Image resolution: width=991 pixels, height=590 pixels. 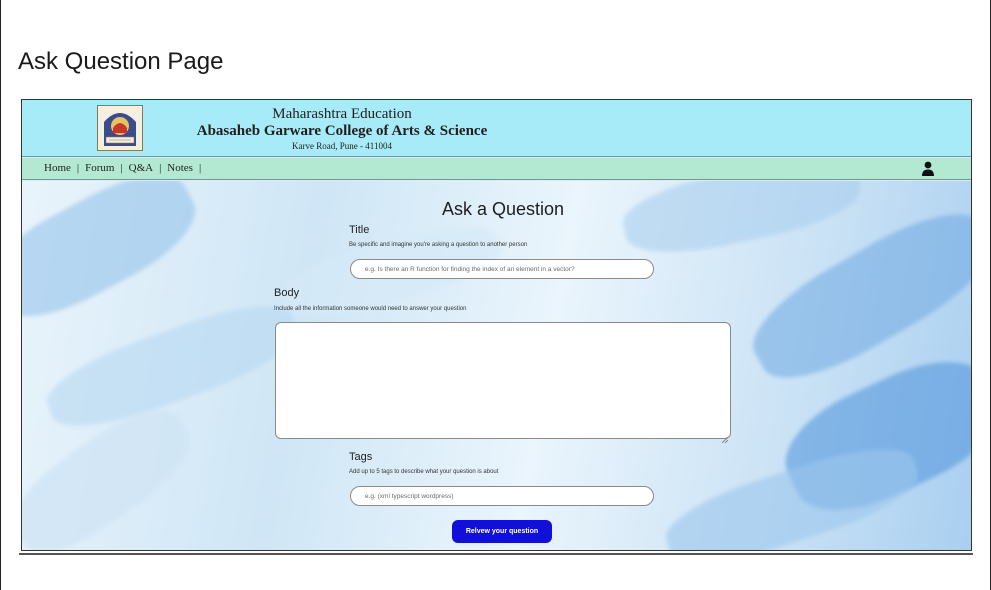 What do you see at coordinates (502, 496) in the screenshot?
I see `tags-input` at bounding box center [502, 496].